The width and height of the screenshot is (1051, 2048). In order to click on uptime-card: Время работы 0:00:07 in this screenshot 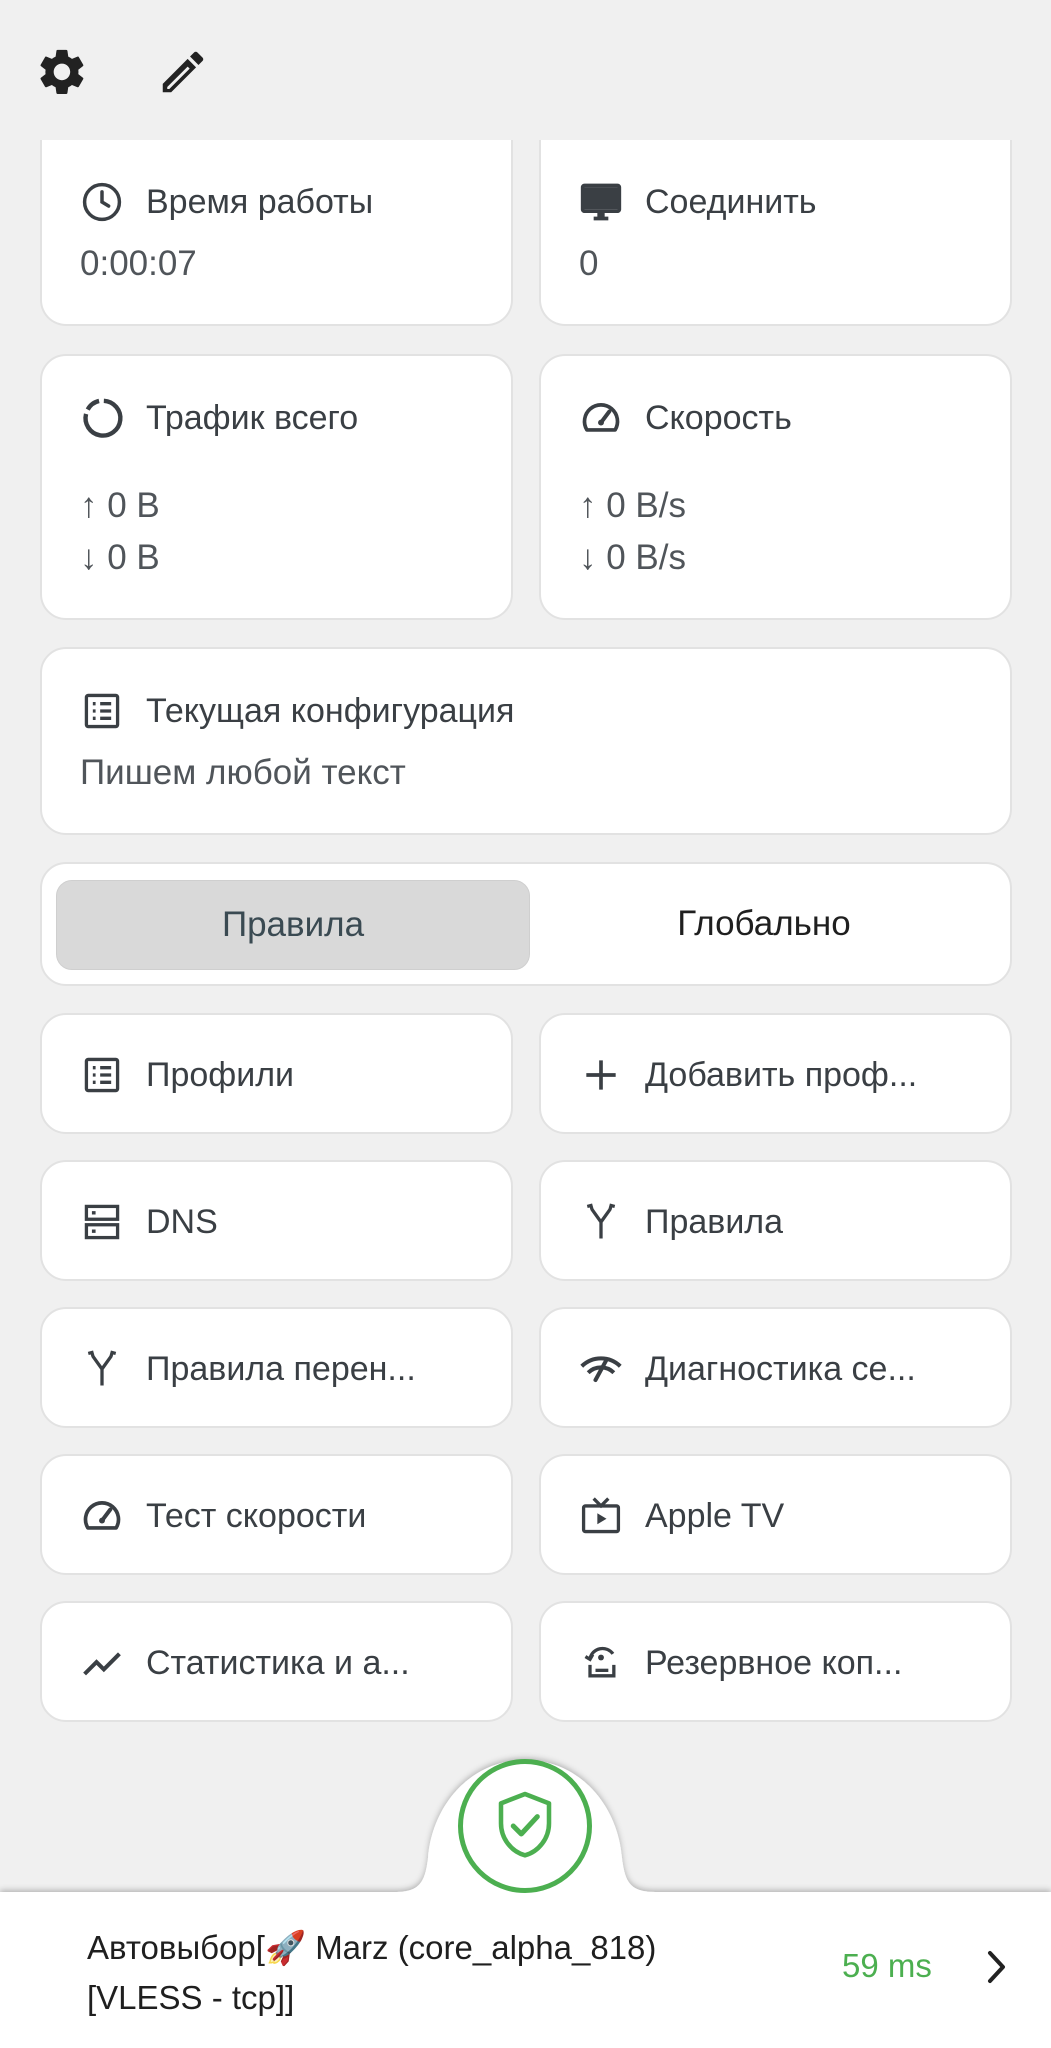, I will do `click(276, 233)`.